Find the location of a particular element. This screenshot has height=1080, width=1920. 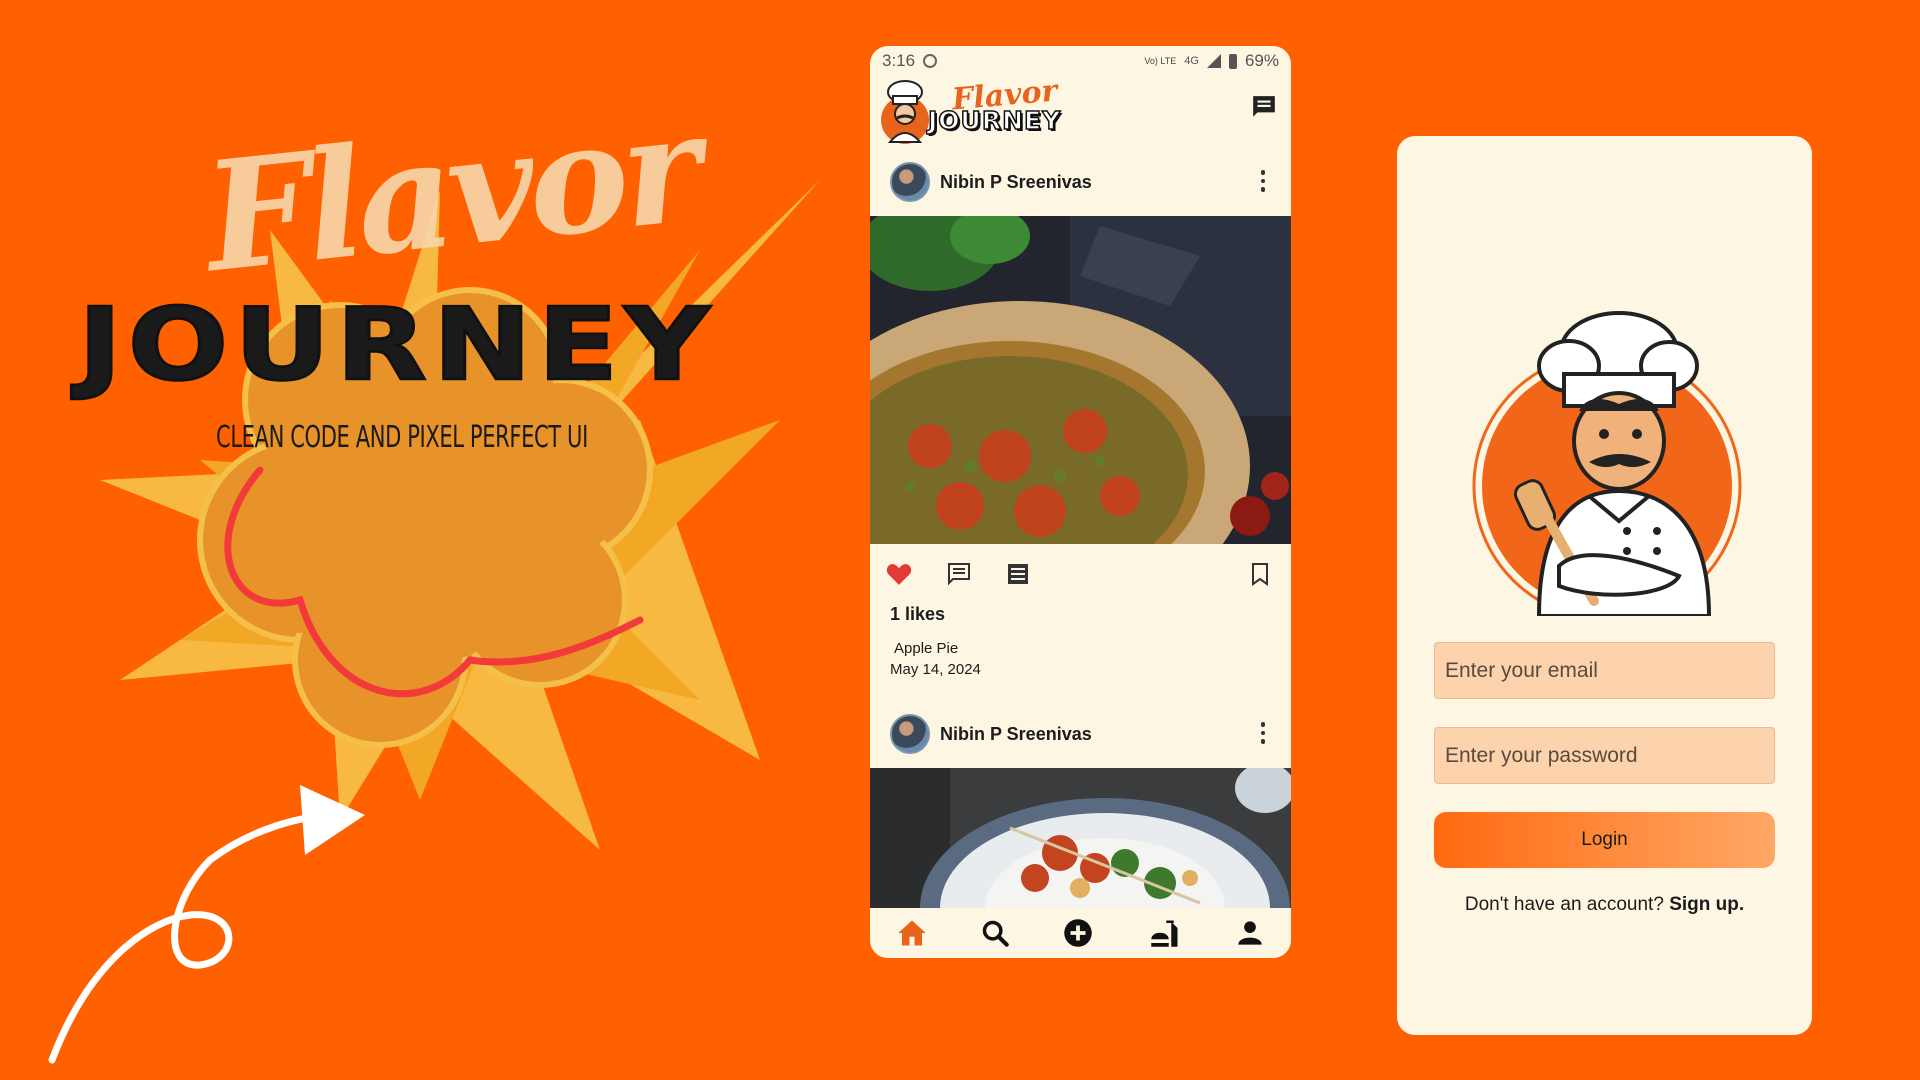

chef-mascot-illustration is located at coordinates (1607, 463).